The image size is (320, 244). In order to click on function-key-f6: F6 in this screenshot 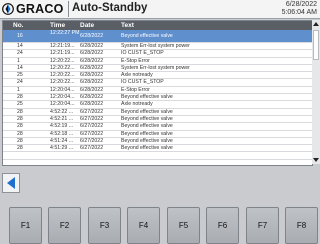, I will do `click(222, 225)`.